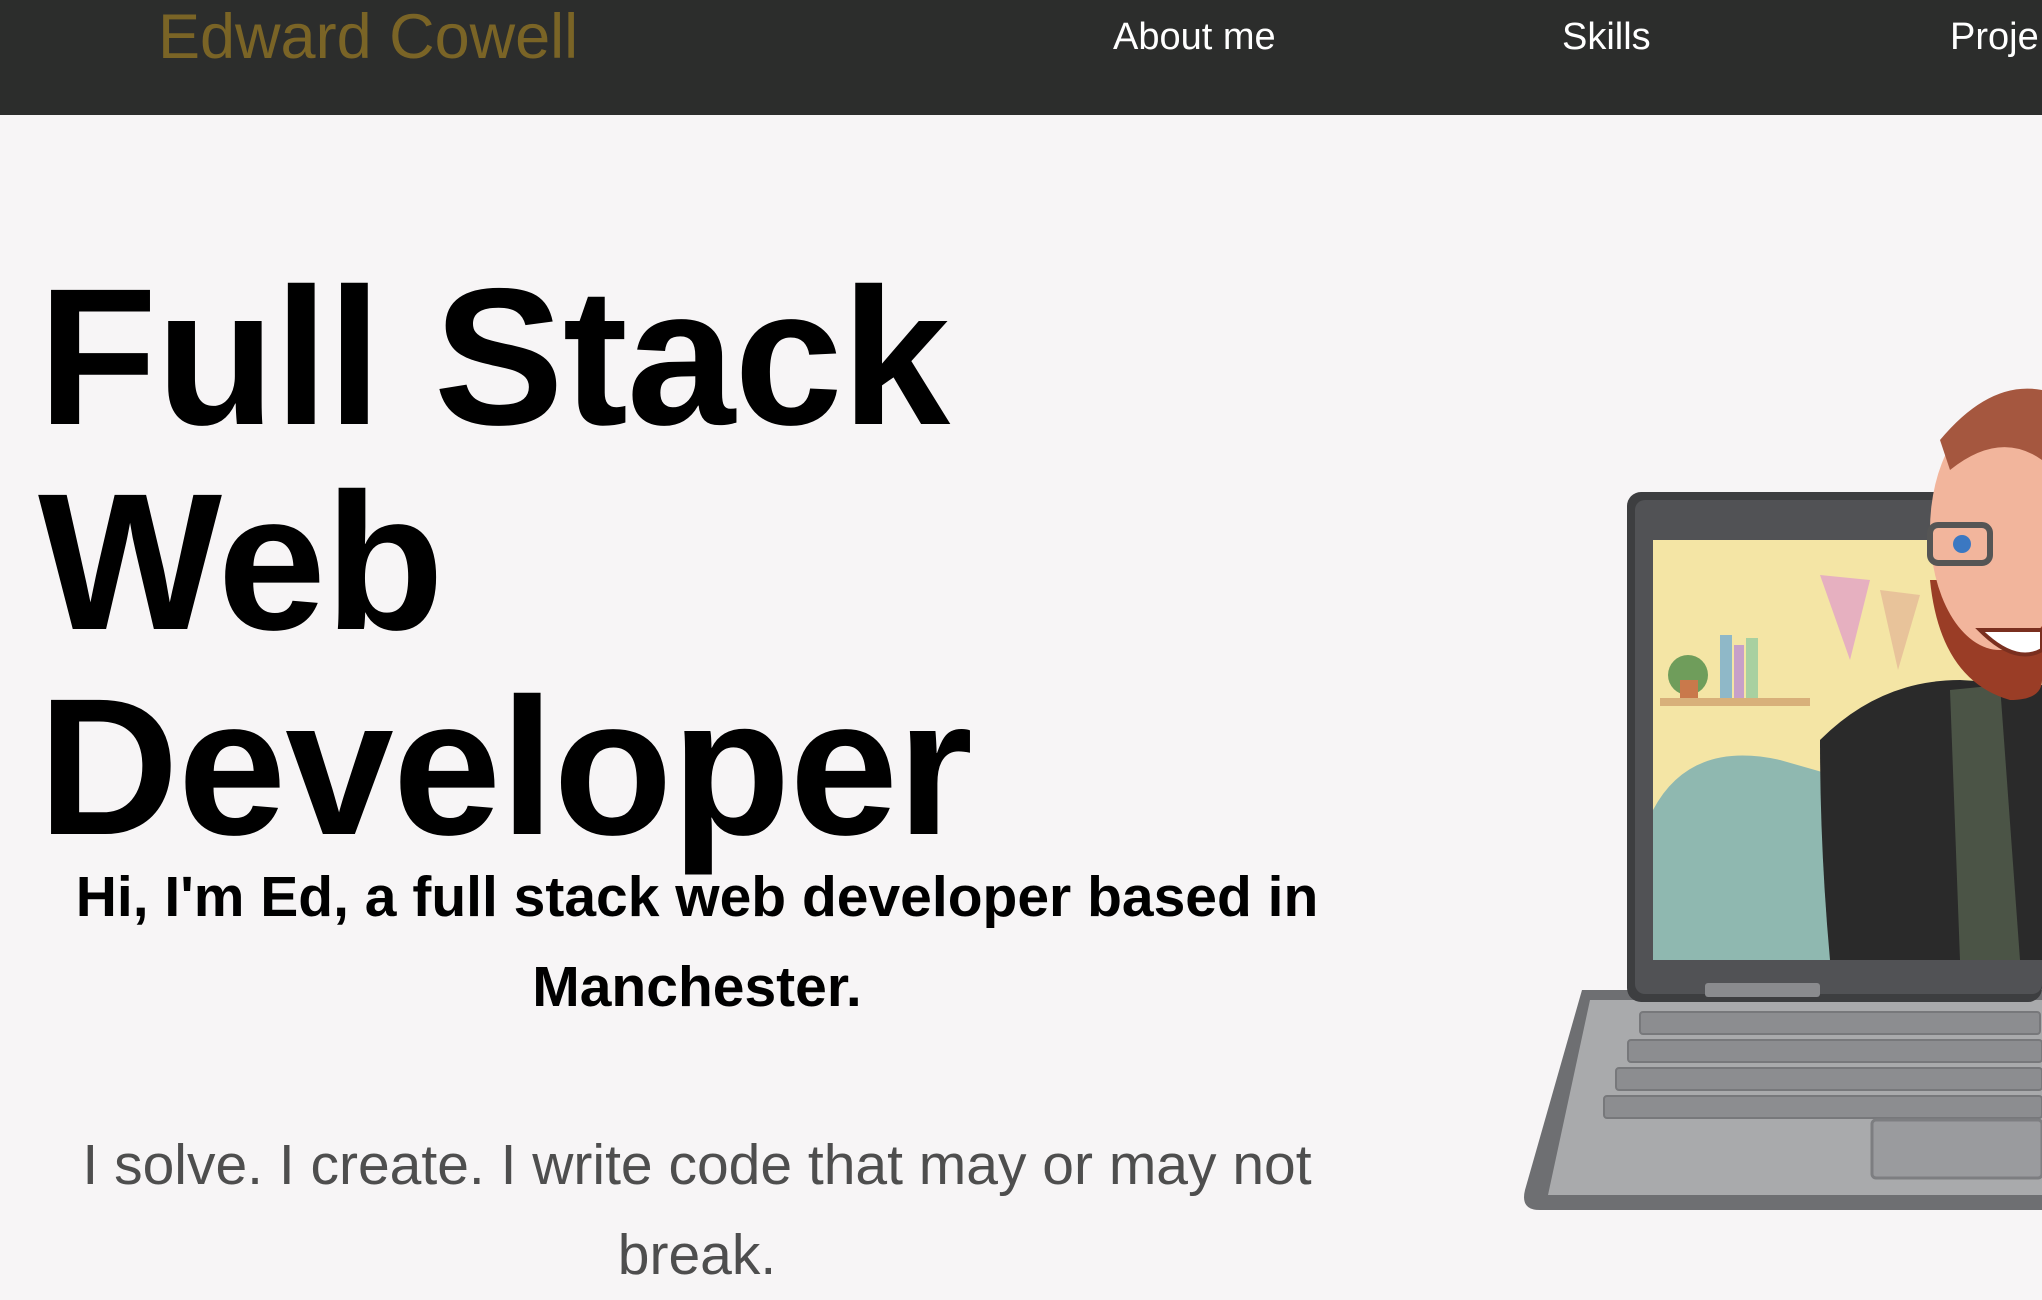  What do you see at coordinates (1994, 37) in the screenshot?
I see `nav-link-projects: Proje` at bounding box center [1994, 37].